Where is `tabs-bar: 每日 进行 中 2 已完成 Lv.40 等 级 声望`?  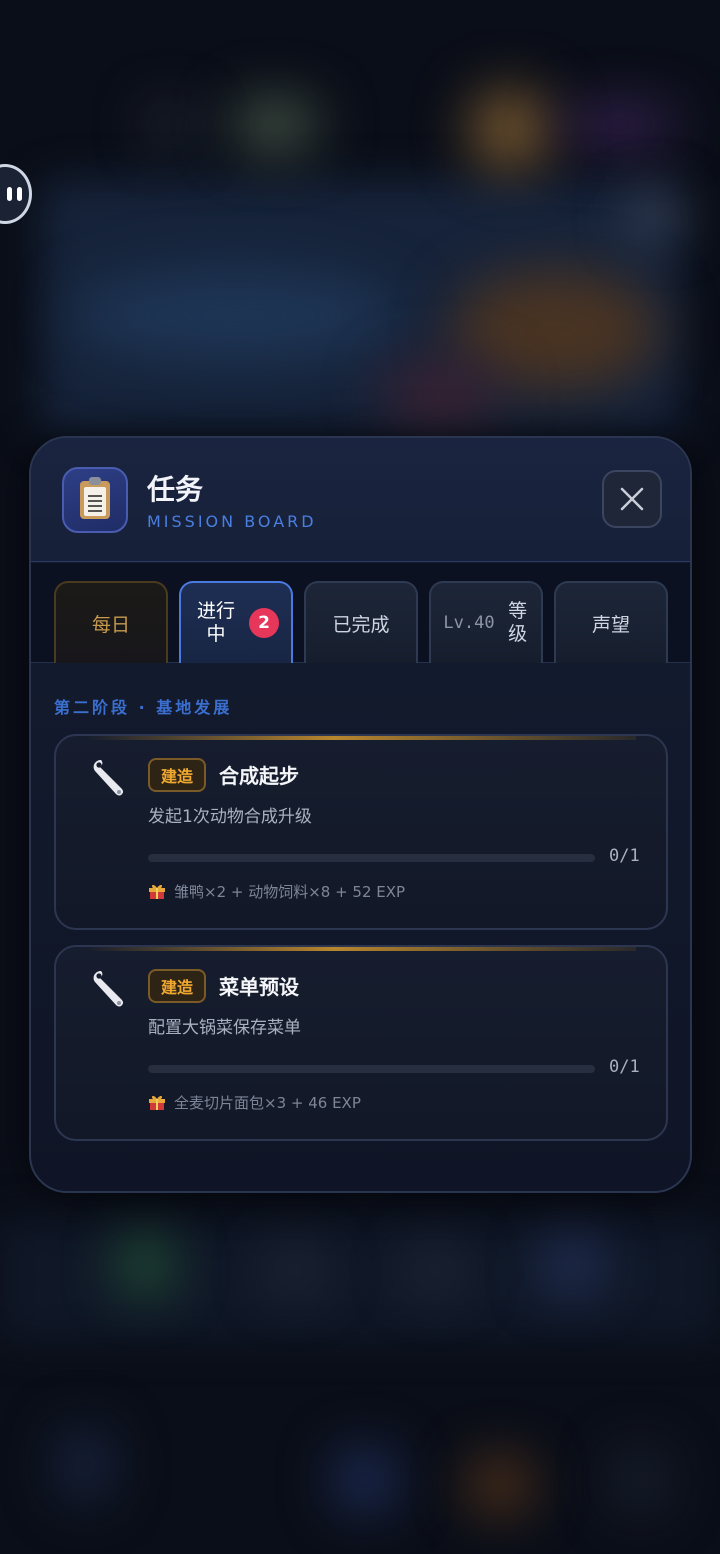 tabs-bar: 每日 进行 中 2 已完成 Lv.40 等 级 声望 is located at coordinates (360, 613).